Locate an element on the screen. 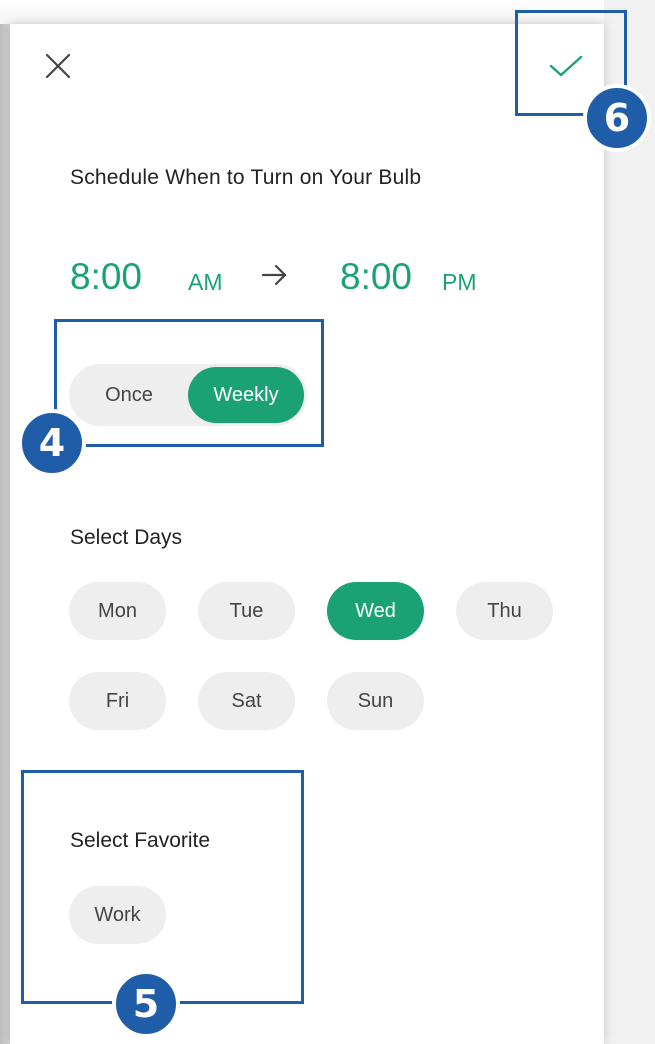 This screenshot has width=655, height=1044. close-icon is located at coordinates (58, 66).